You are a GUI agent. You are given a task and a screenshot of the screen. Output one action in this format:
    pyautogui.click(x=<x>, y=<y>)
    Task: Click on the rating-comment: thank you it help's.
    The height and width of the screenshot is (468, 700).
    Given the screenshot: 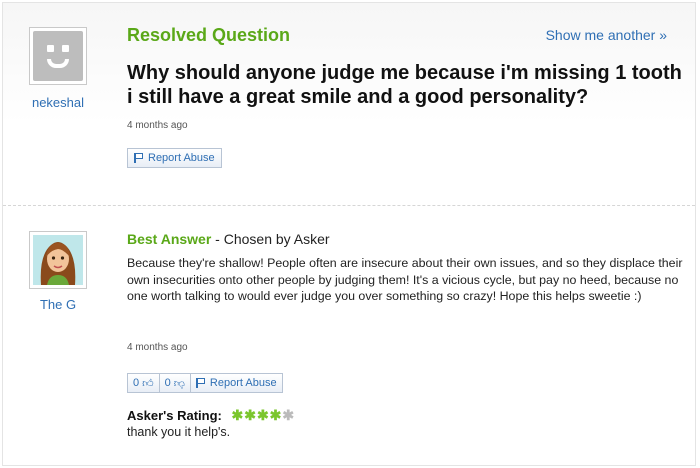 What is the action you would take?
    pyautogui.click(x=179, y=432)
    